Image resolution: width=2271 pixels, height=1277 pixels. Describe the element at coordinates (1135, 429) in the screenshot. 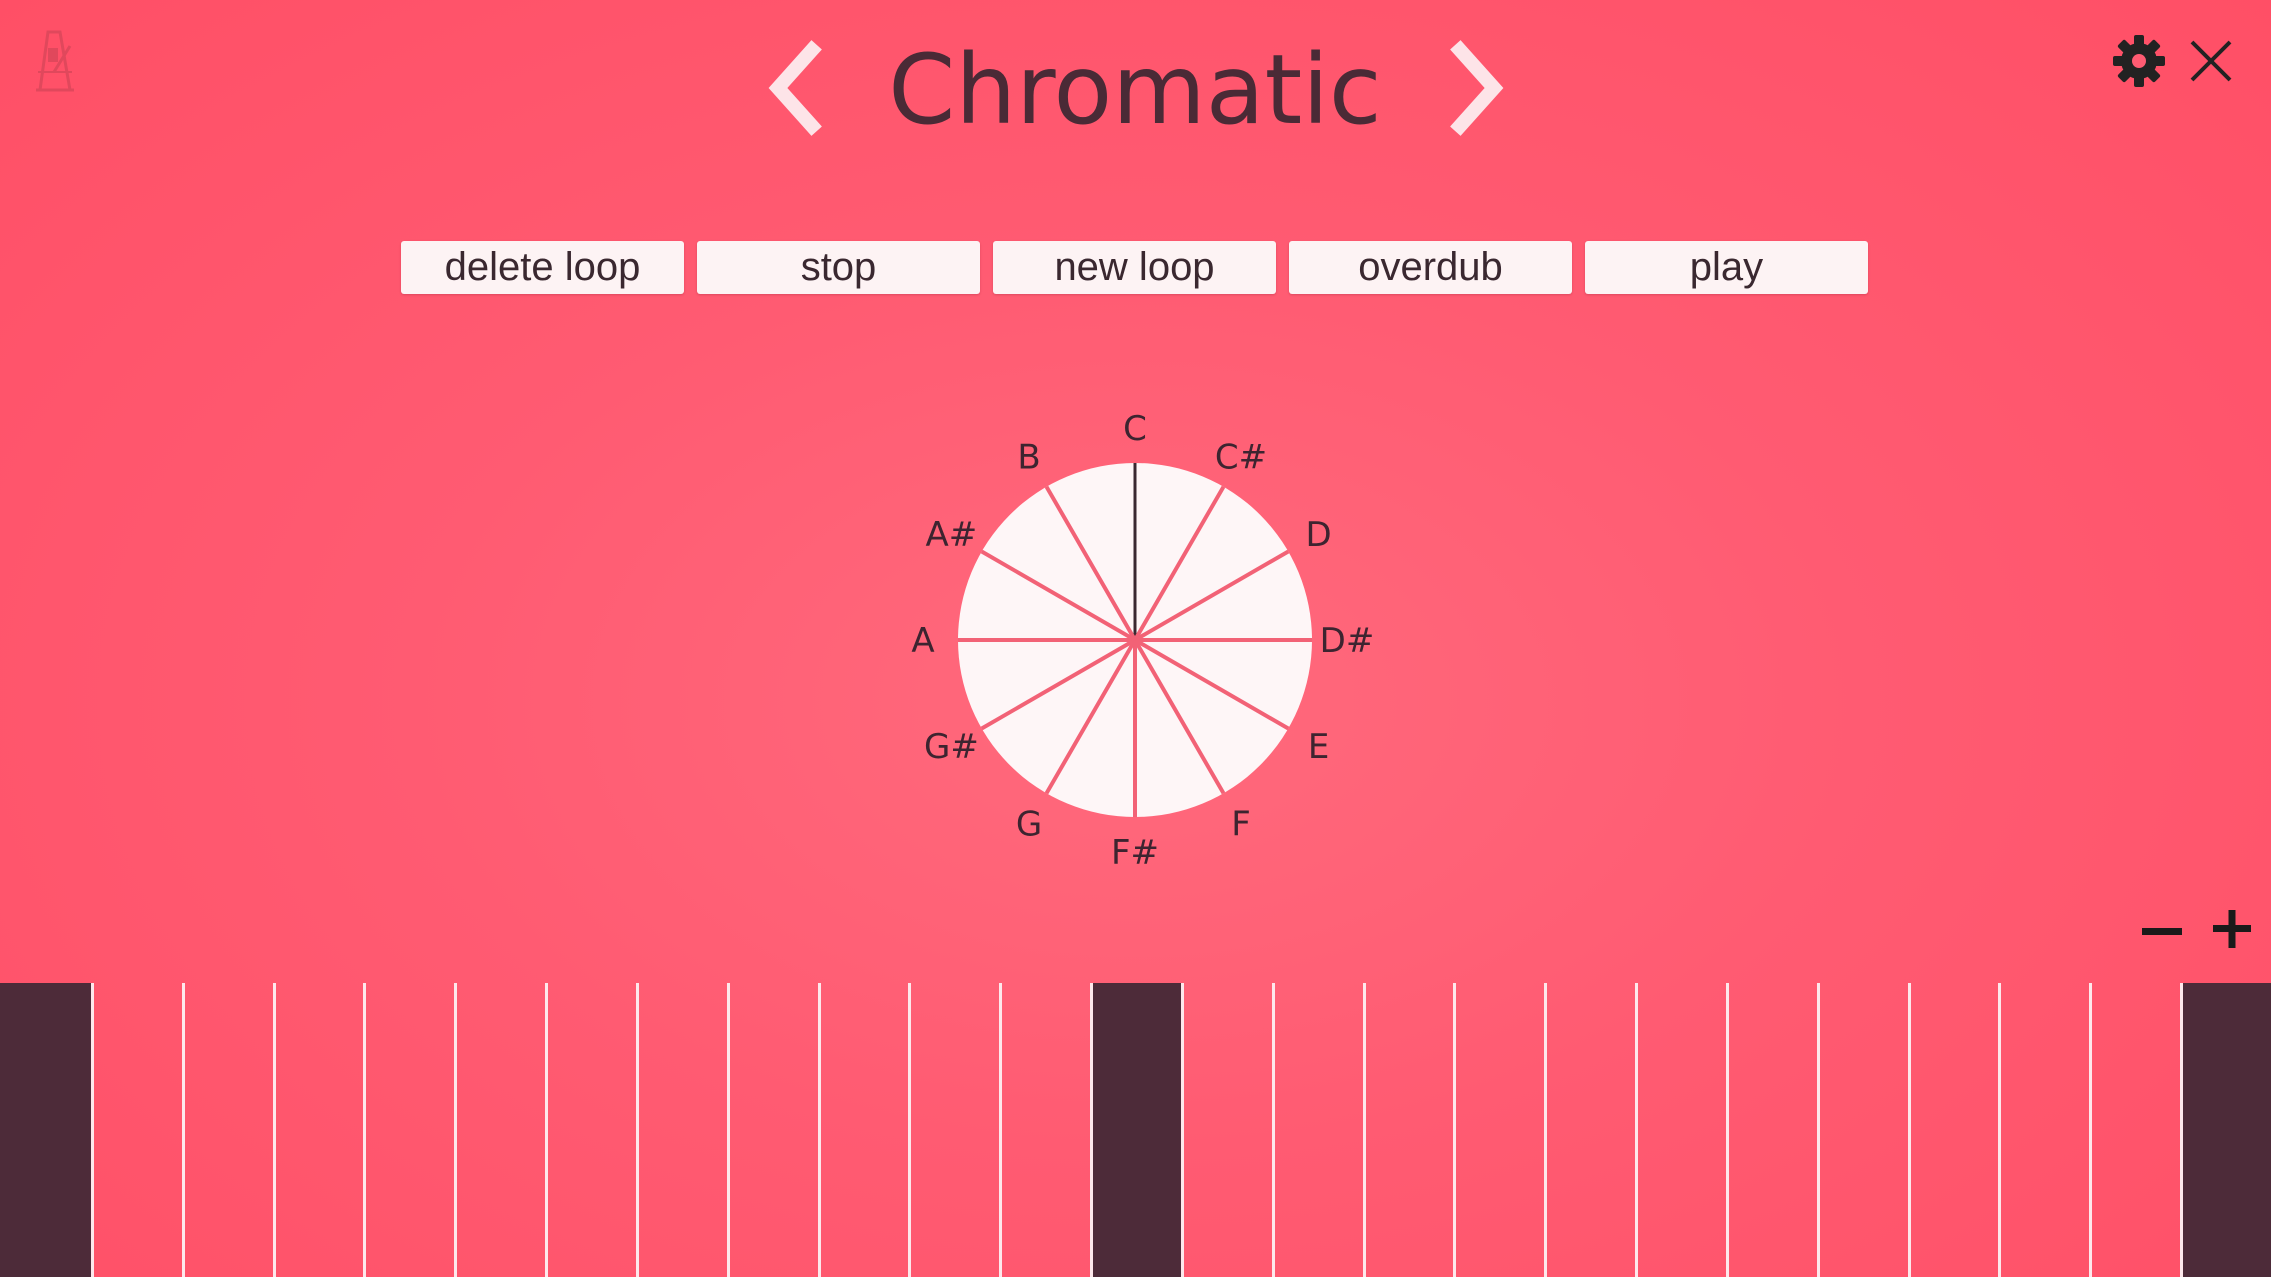

I see `note-label-c: C` at that location.